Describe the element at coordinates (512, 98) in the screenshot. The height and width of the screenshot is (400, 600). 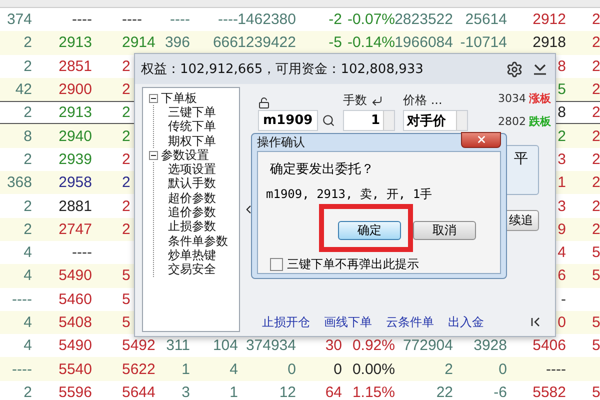
I see `limit-price: 3034` at that location.